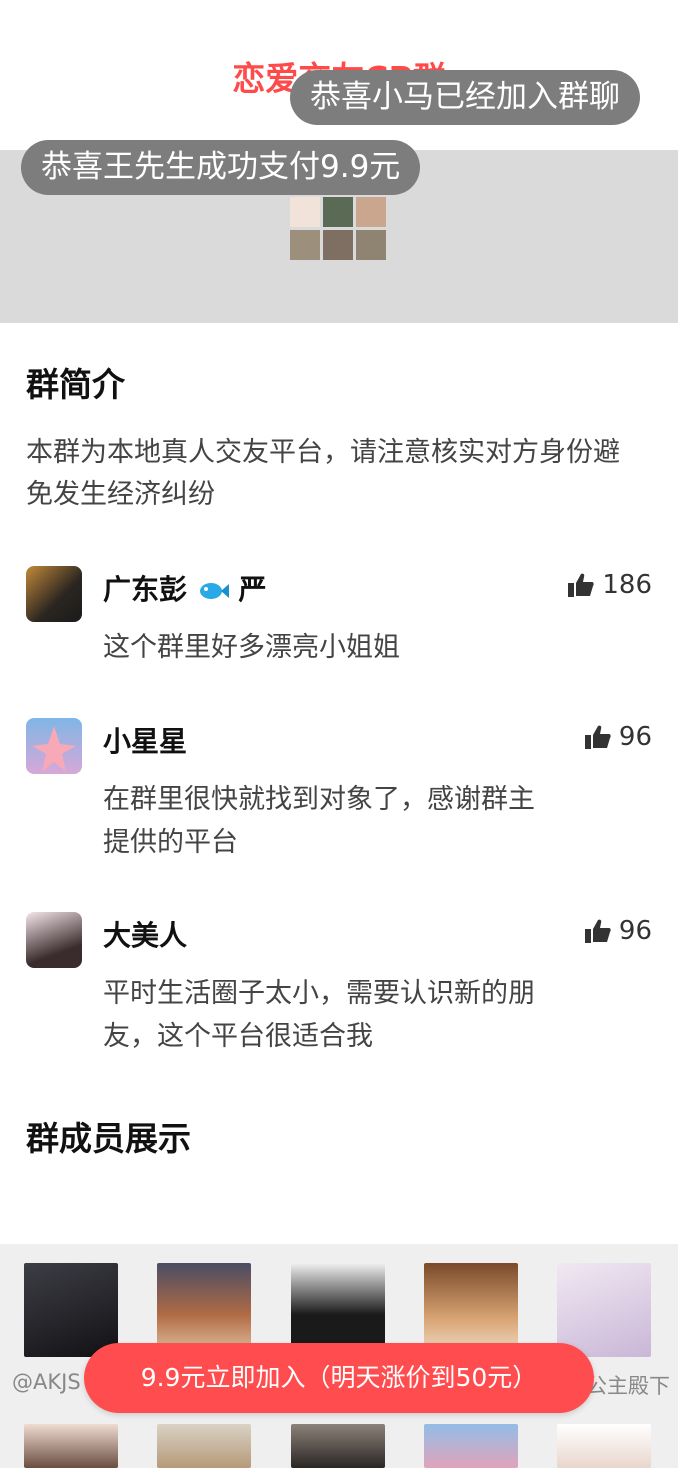 The image size is (678, 1468). Describe the element at coordinates (319, 821) in the screenshot. I see `review-text: 在群里很快就找到对象了，感谢群主提供的平台` at that location.